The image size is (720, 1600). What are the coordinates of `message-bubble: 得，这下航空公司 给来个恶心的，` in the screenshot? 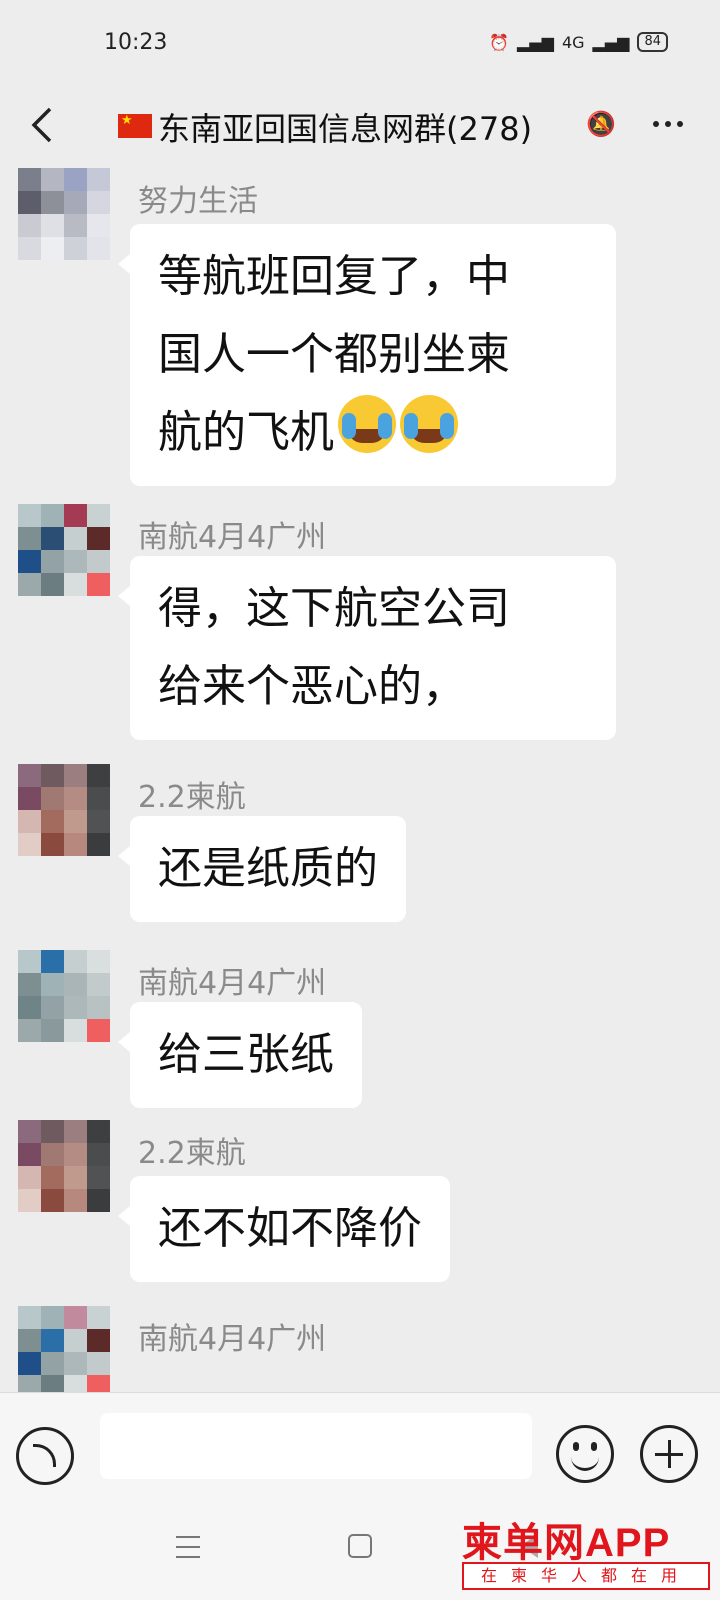 It's located at (367, 648).